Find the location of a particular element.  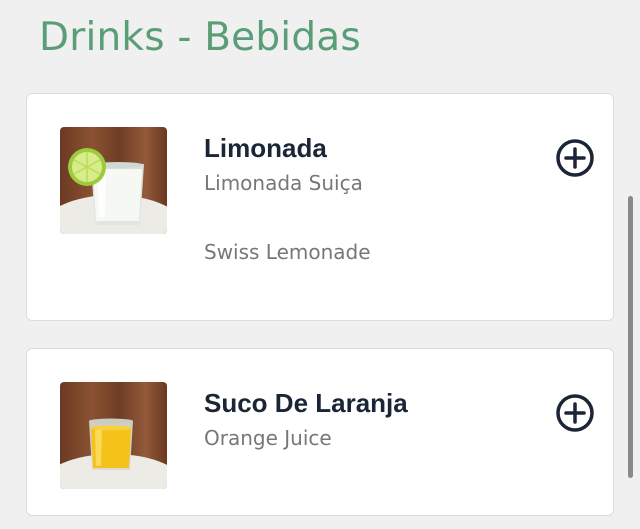

section-title: Drinks - Bebidas is located at coordinates (200, 37).